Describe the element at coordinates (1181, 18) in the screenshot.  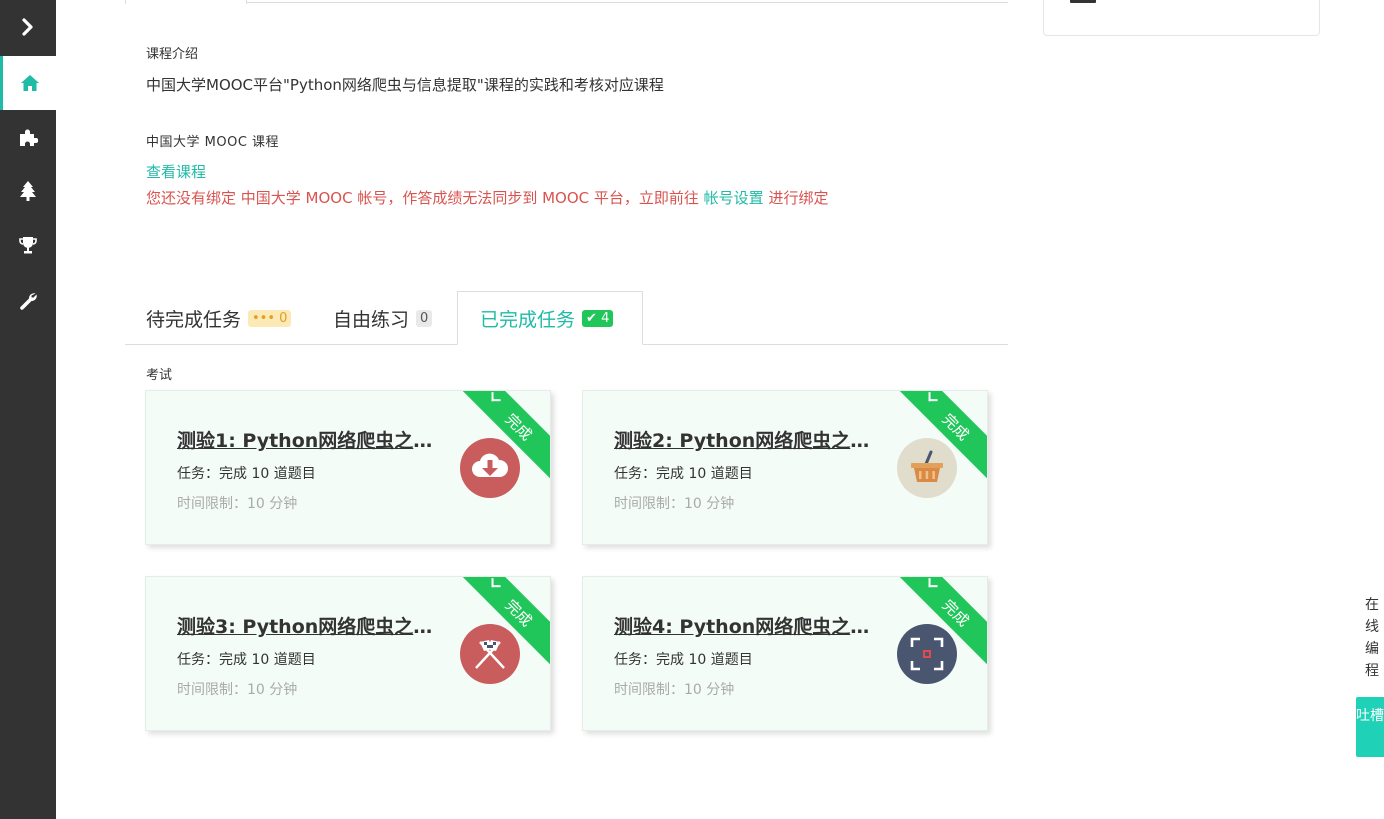
I see `right-info-card` at that location.